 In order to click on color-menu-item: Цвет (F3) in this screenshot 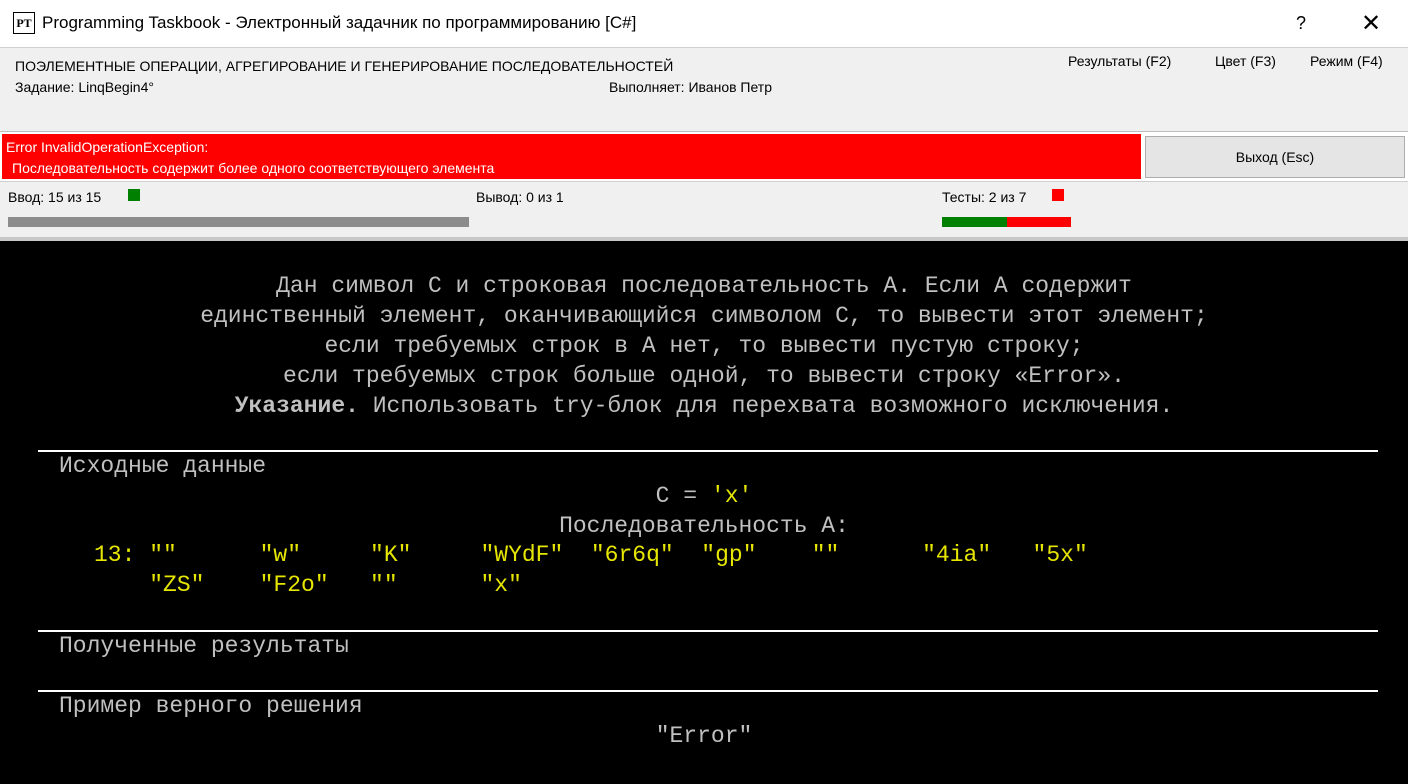, I will do `click(1245, 61)`.